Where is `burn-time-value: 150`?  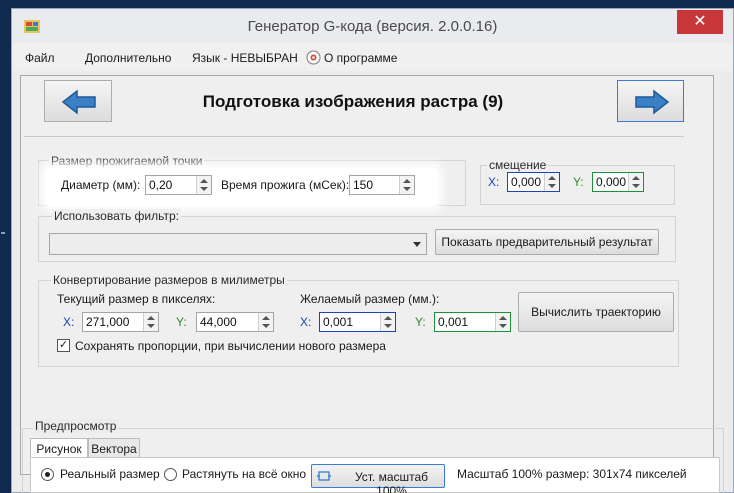
burn-time-value: 150 is located at coordinates (363, 185).